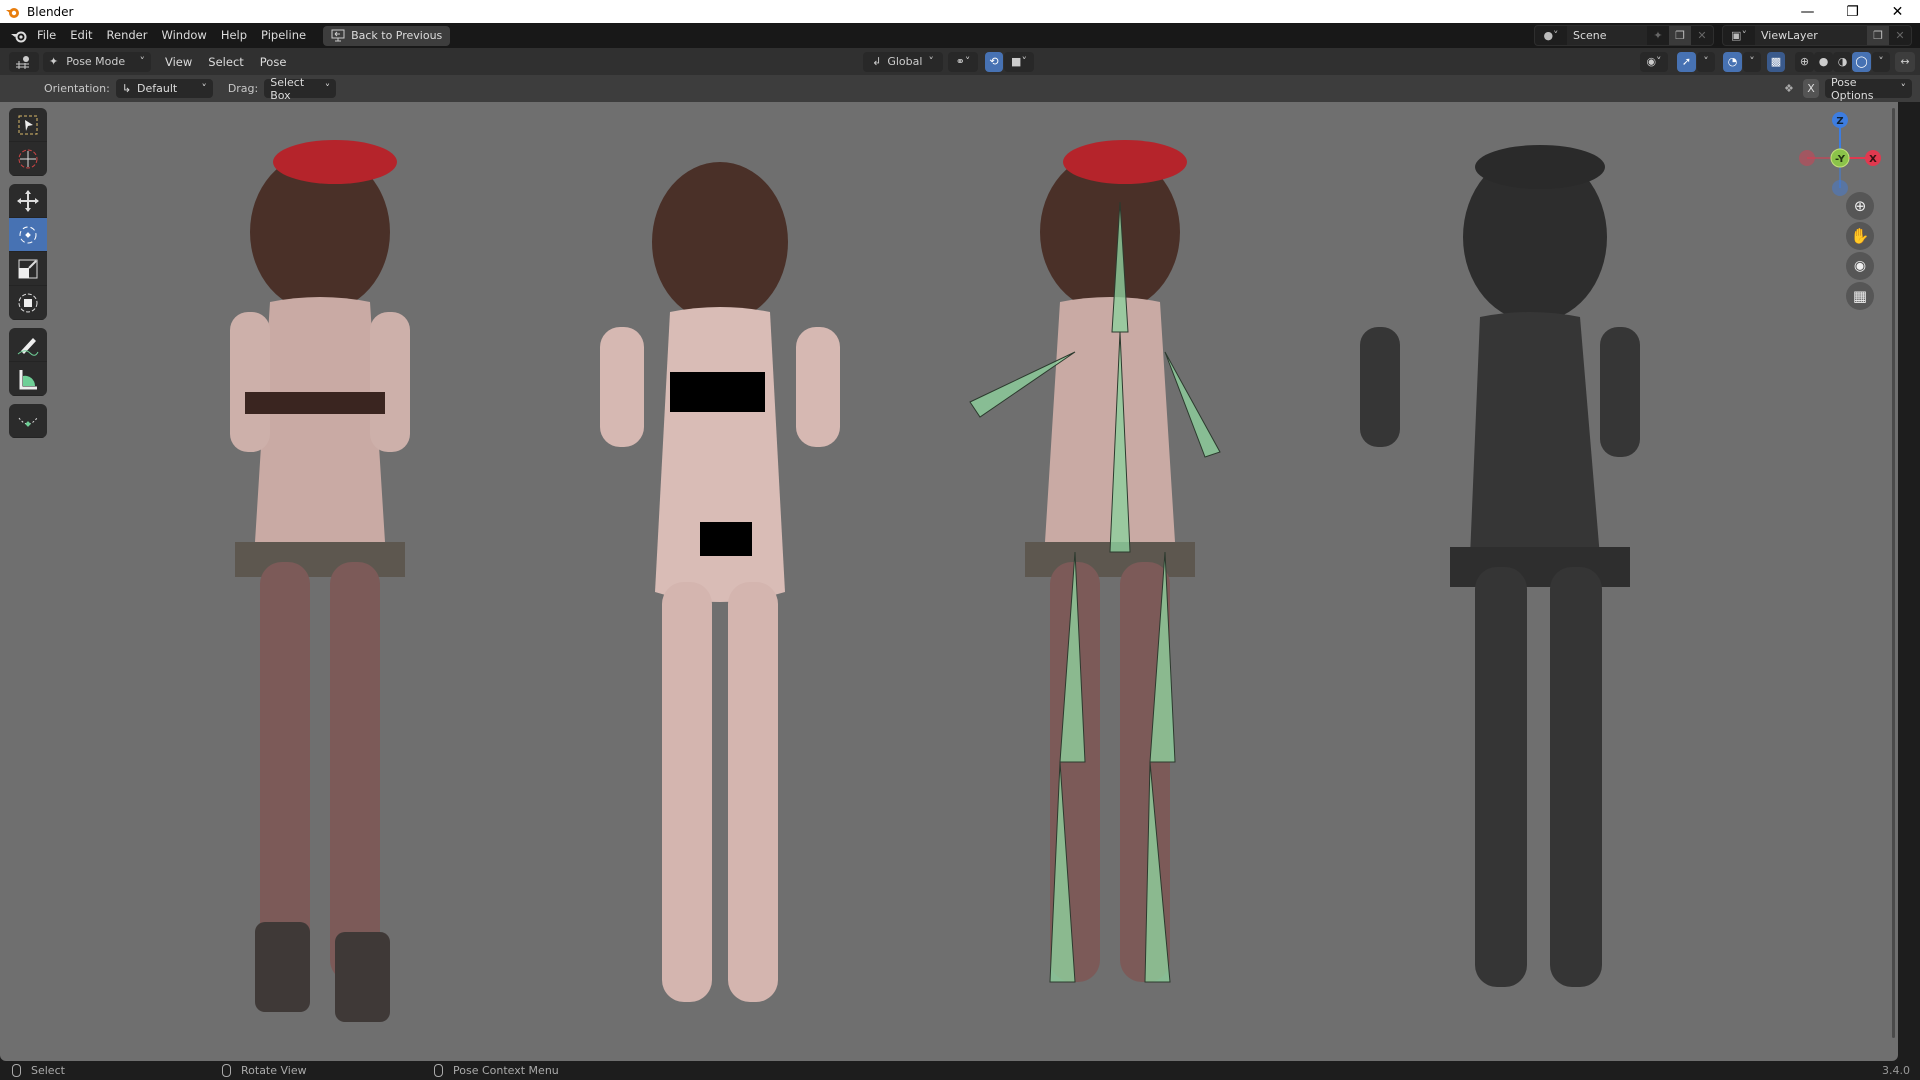  I want to click on restore-button: ❐, so click(1852, 11).